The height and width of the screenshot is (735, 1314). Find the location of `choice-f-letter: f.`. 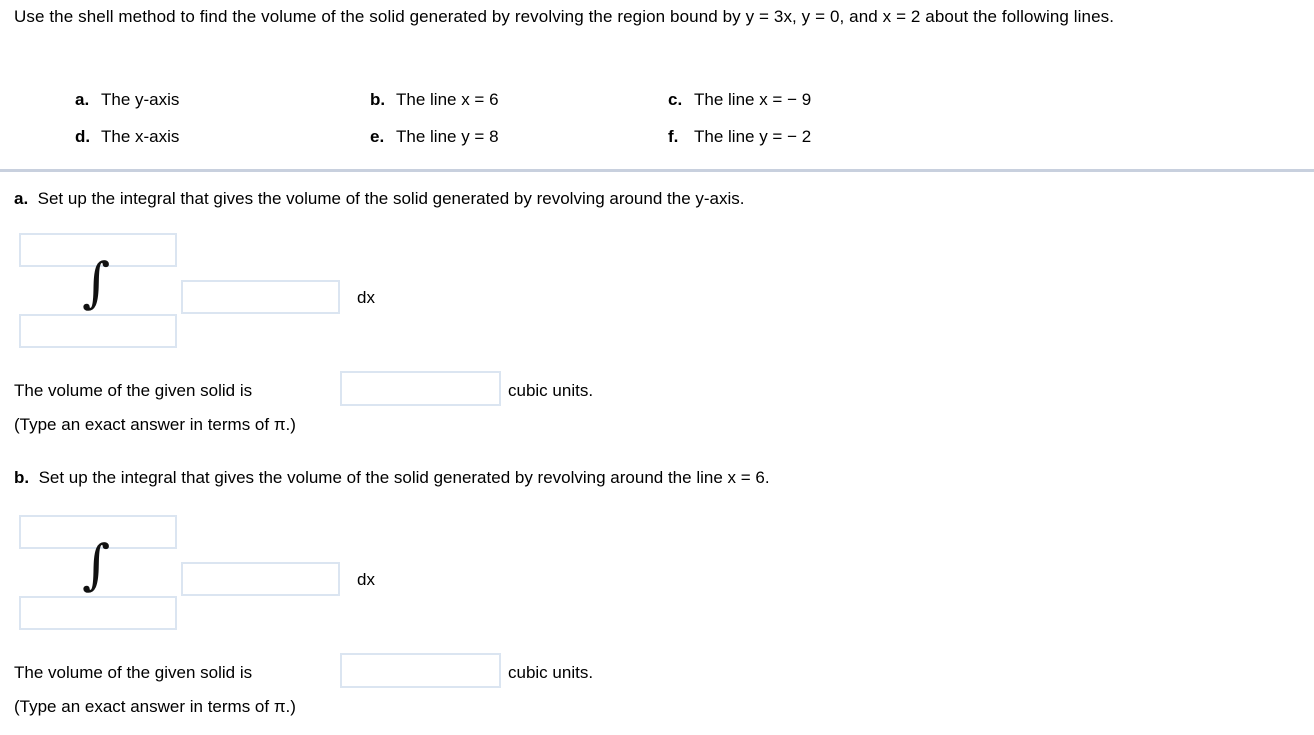

choice-f-letter: f. is located at coordinates (673, 136).